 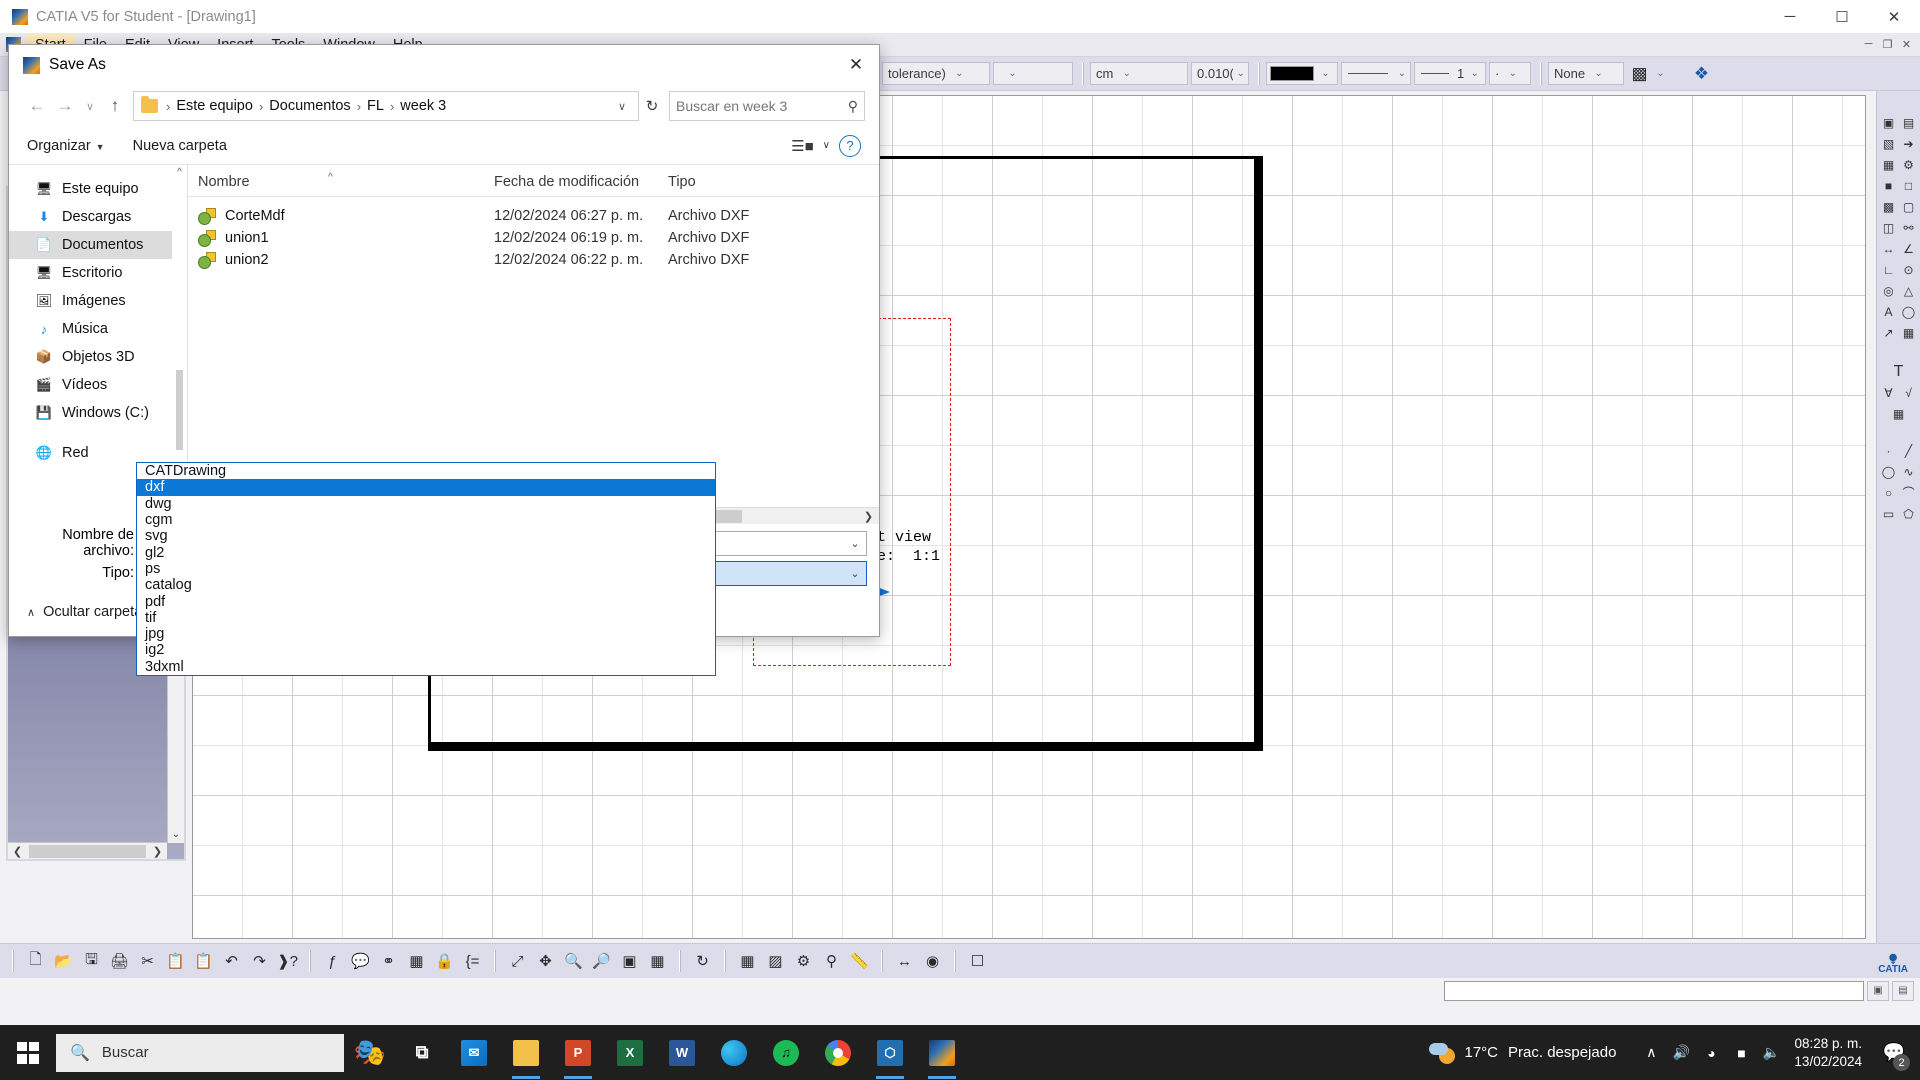 What do you see at coordinates (119, 961) in the screenshot?
I see `print-icon: 🖨` at bounding box center [119, 961].